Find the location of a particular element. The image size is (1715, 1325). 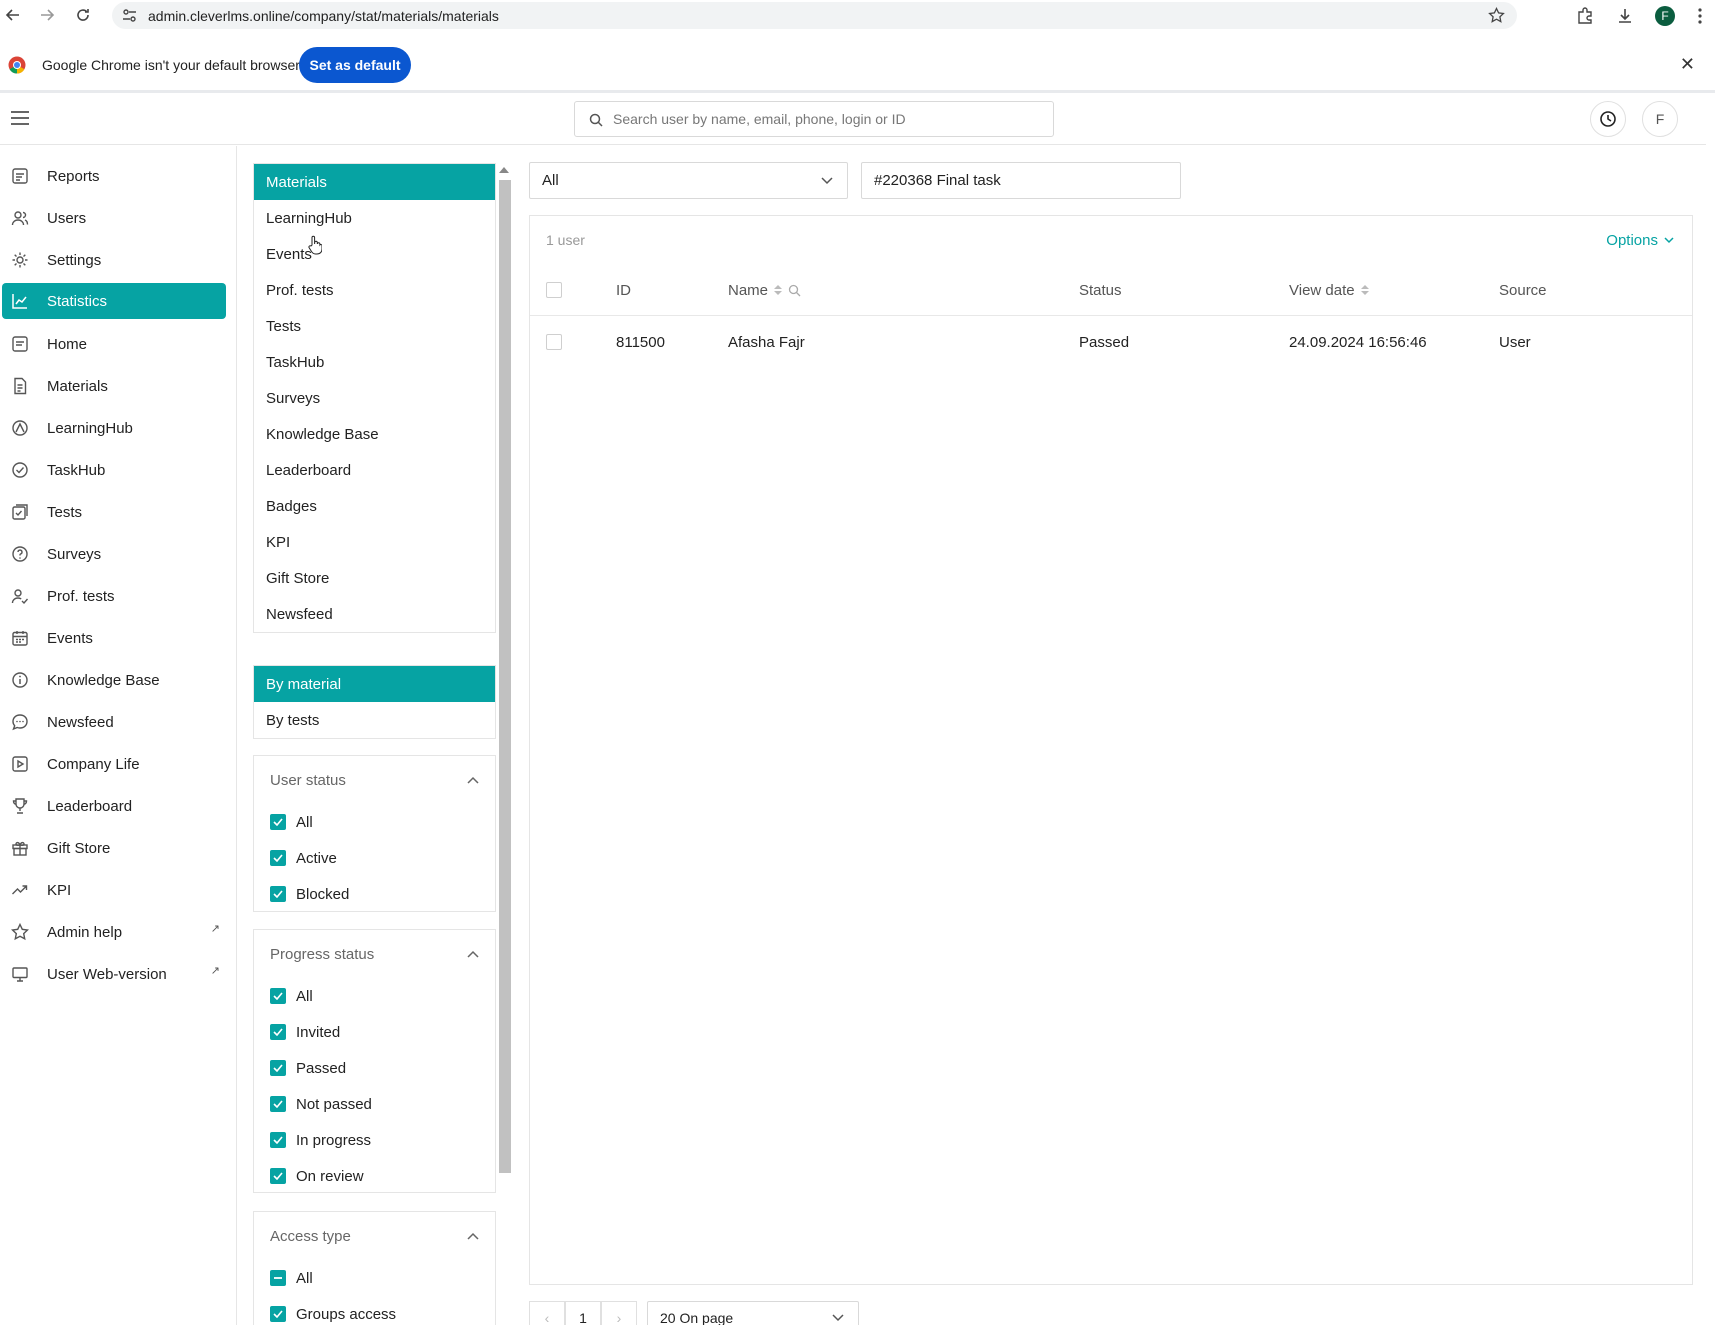

sidebar-item-prof-tests: Prof. tests is located at coordinates (114, 596).